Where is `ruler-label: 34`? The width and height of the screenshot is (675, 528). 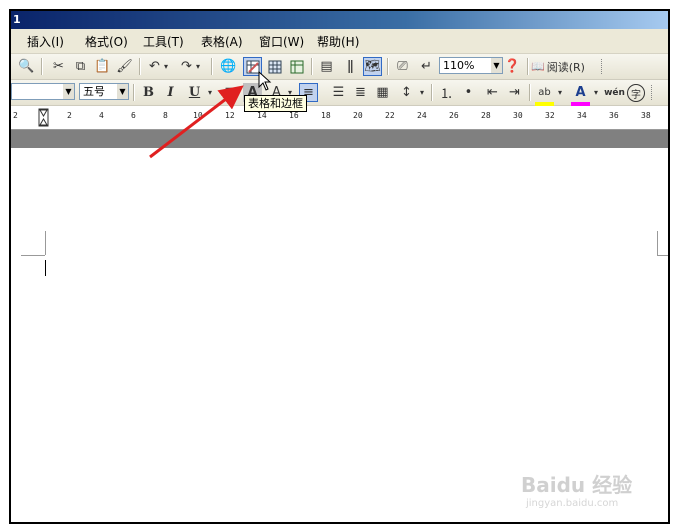
ruler-label: 34 is located at coordinates (582, 115).